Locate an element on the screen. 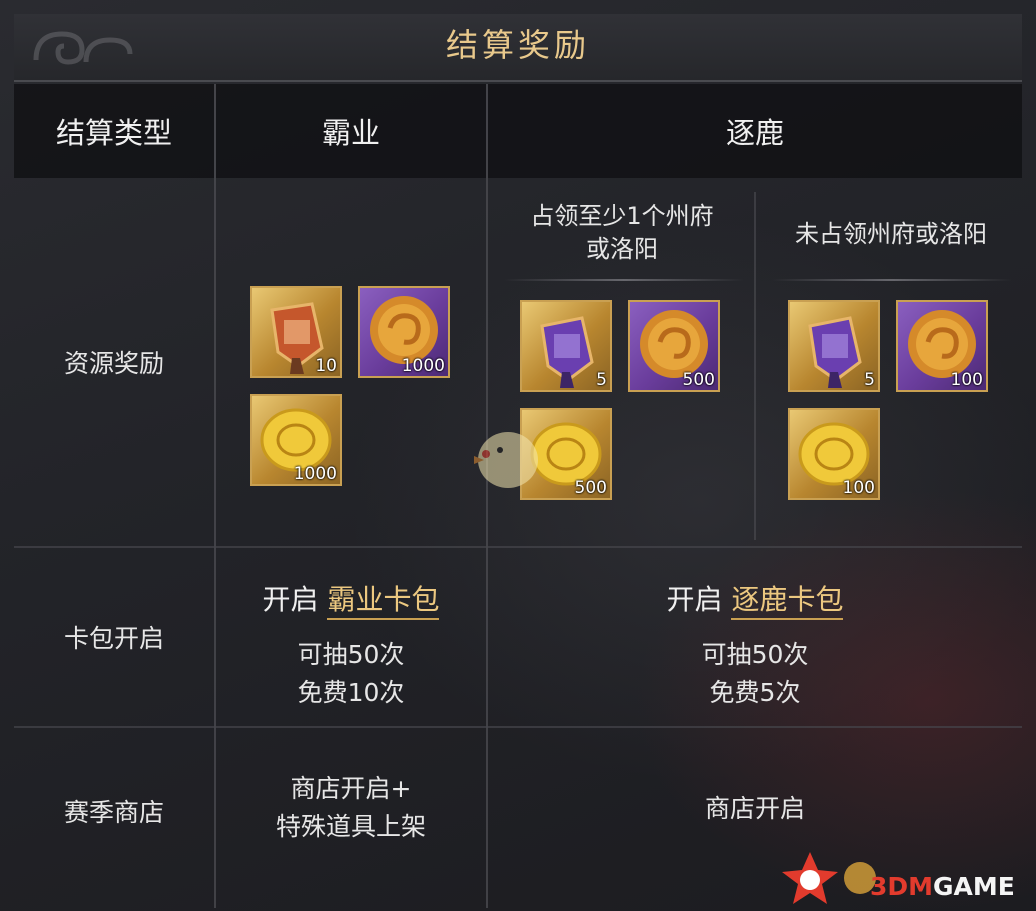 This screenshot has width=1036, height=911. baye-free: 免费10次 is located at coordinates (351, 692).